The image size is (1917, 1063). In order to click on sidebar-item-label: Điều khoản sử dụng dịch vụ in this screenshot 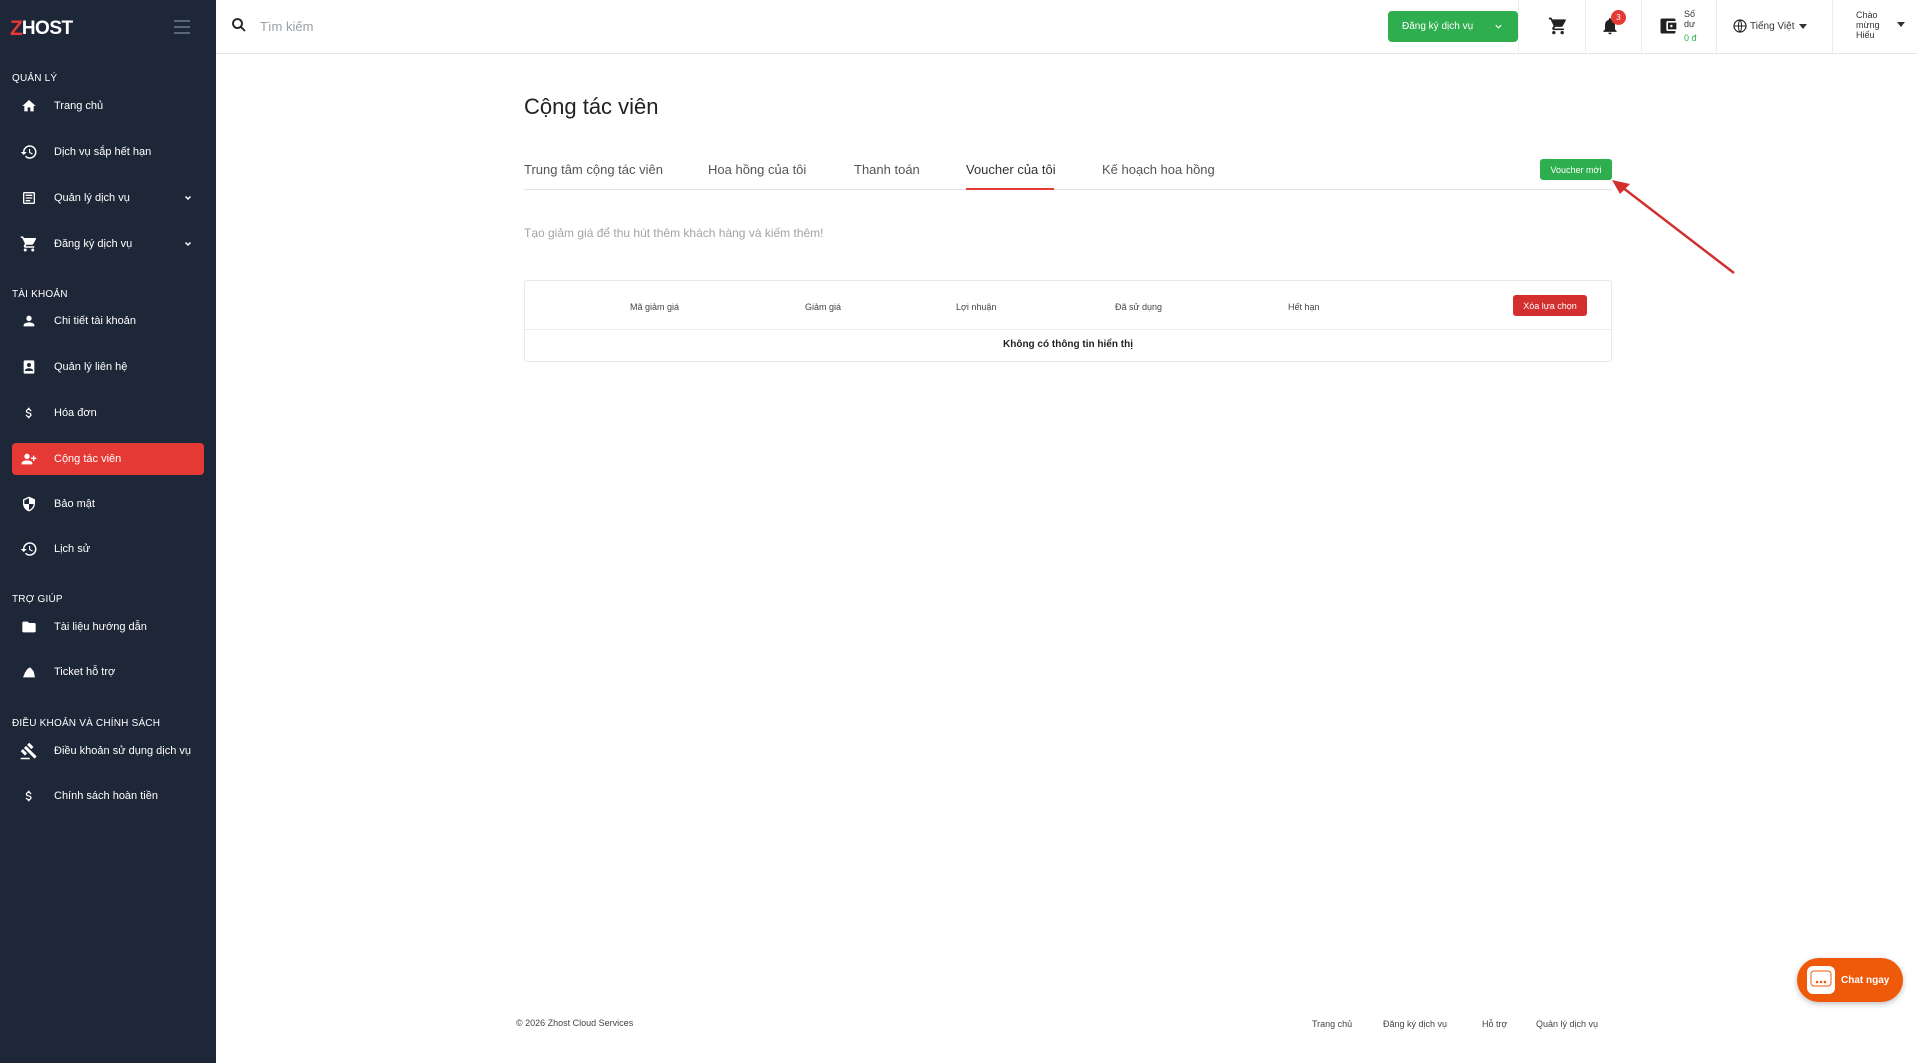, I will do `click(123, 751)`.